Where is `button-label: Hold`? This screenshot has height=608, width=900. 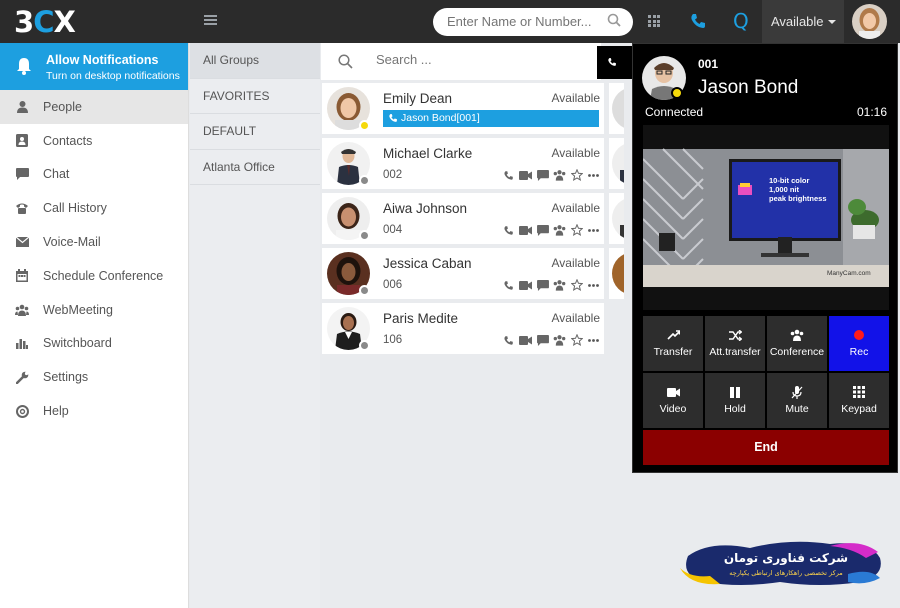
button-label: Hold is located at coordinates (735, 409).